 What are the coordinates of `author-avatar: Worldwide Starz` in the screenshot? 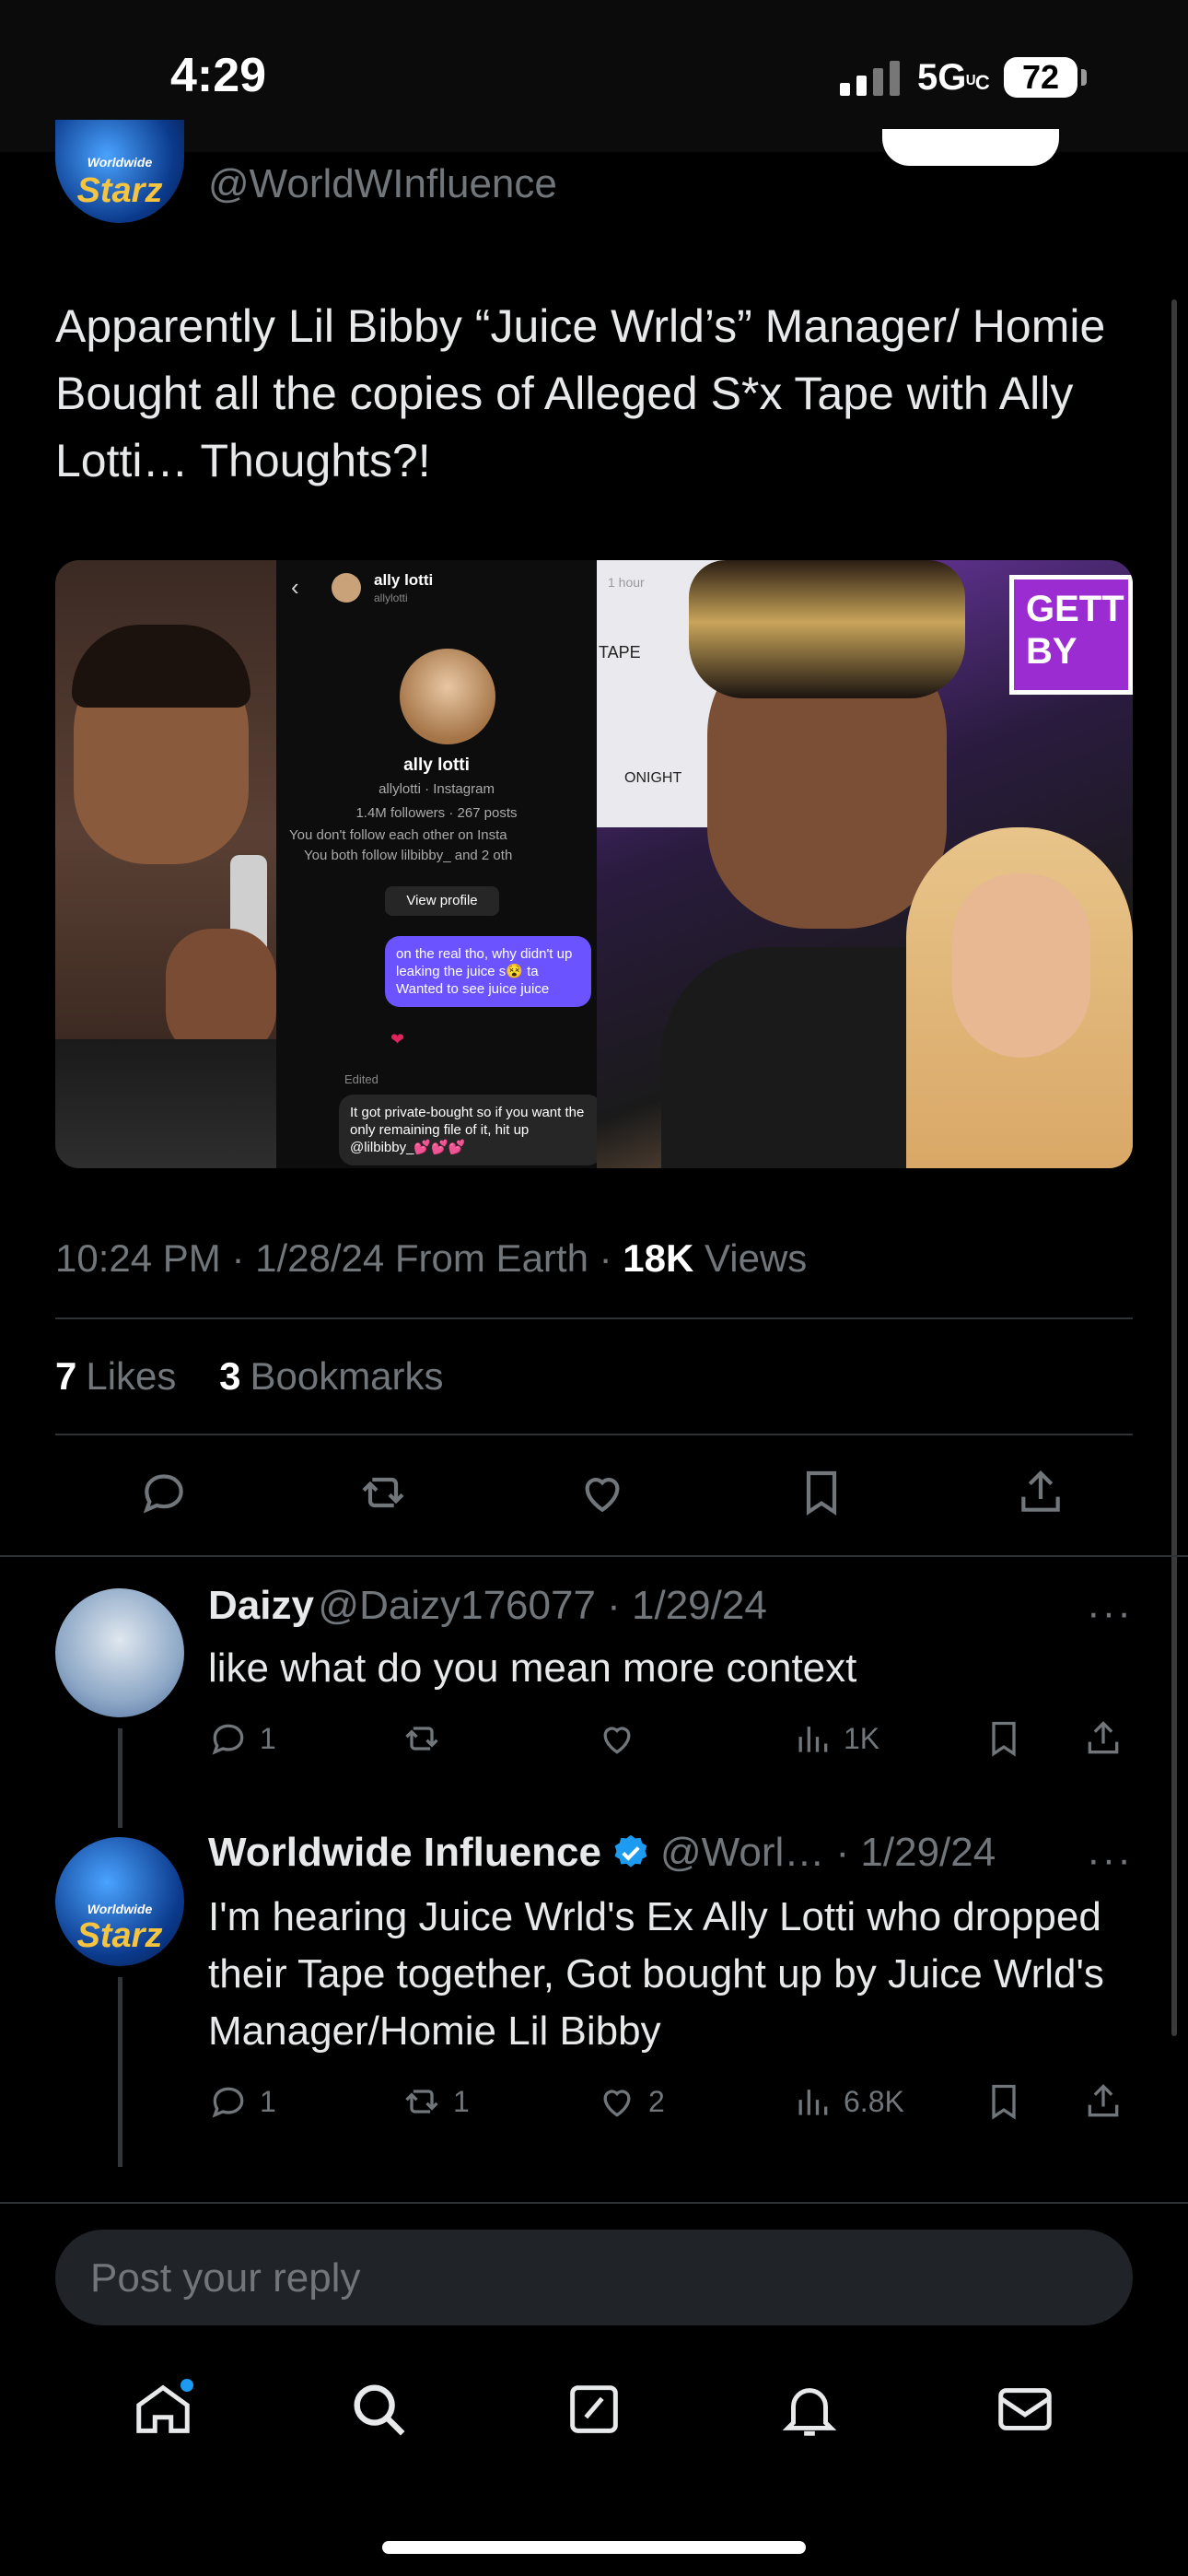 It's located at (119, 171).